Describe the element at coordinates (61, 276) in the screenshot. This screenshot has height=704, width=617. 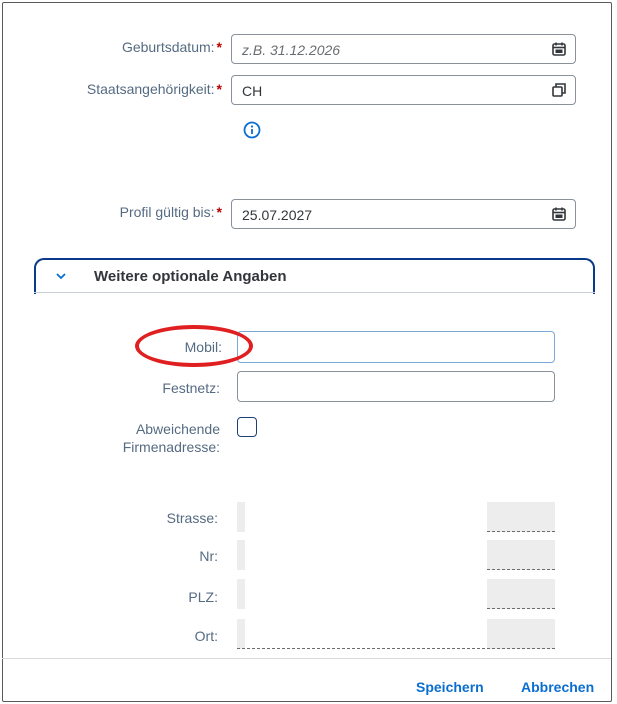
I see `chevron-down-icon` at that location.